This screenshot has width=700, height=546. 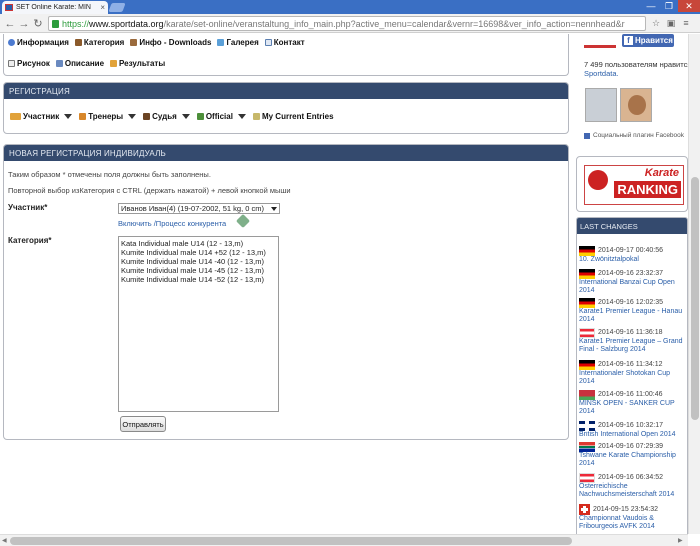 What do you see at coordinates (198, 243) in the screenshot?
I see `category-option: Kata Individual male U14 (12 - 13,m)` at bounding box center [198, 243].